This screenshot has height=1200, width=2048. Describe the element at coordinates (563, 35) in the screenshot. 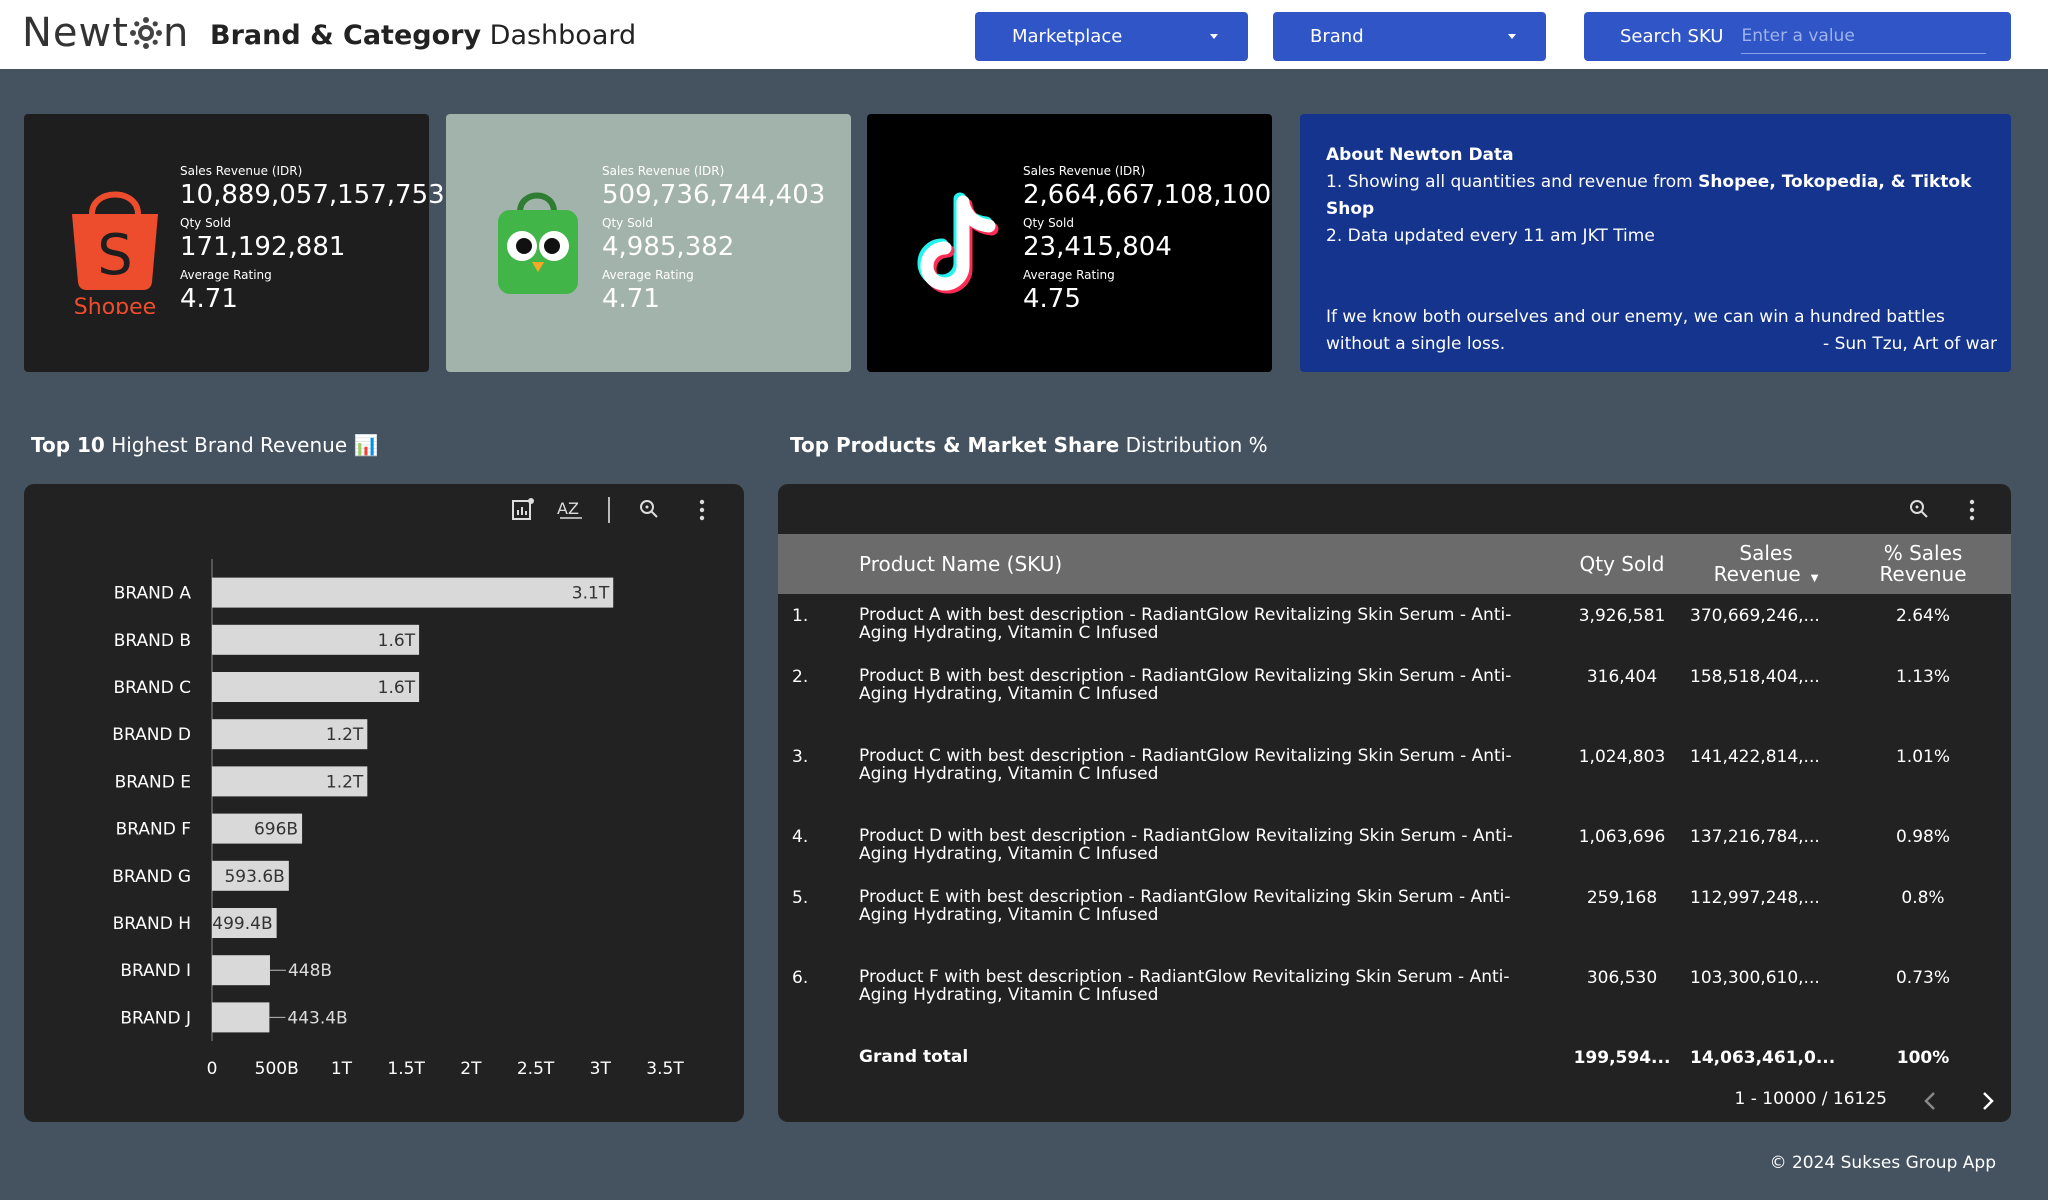

I see `page-title-rest: Dashboard` at that location.